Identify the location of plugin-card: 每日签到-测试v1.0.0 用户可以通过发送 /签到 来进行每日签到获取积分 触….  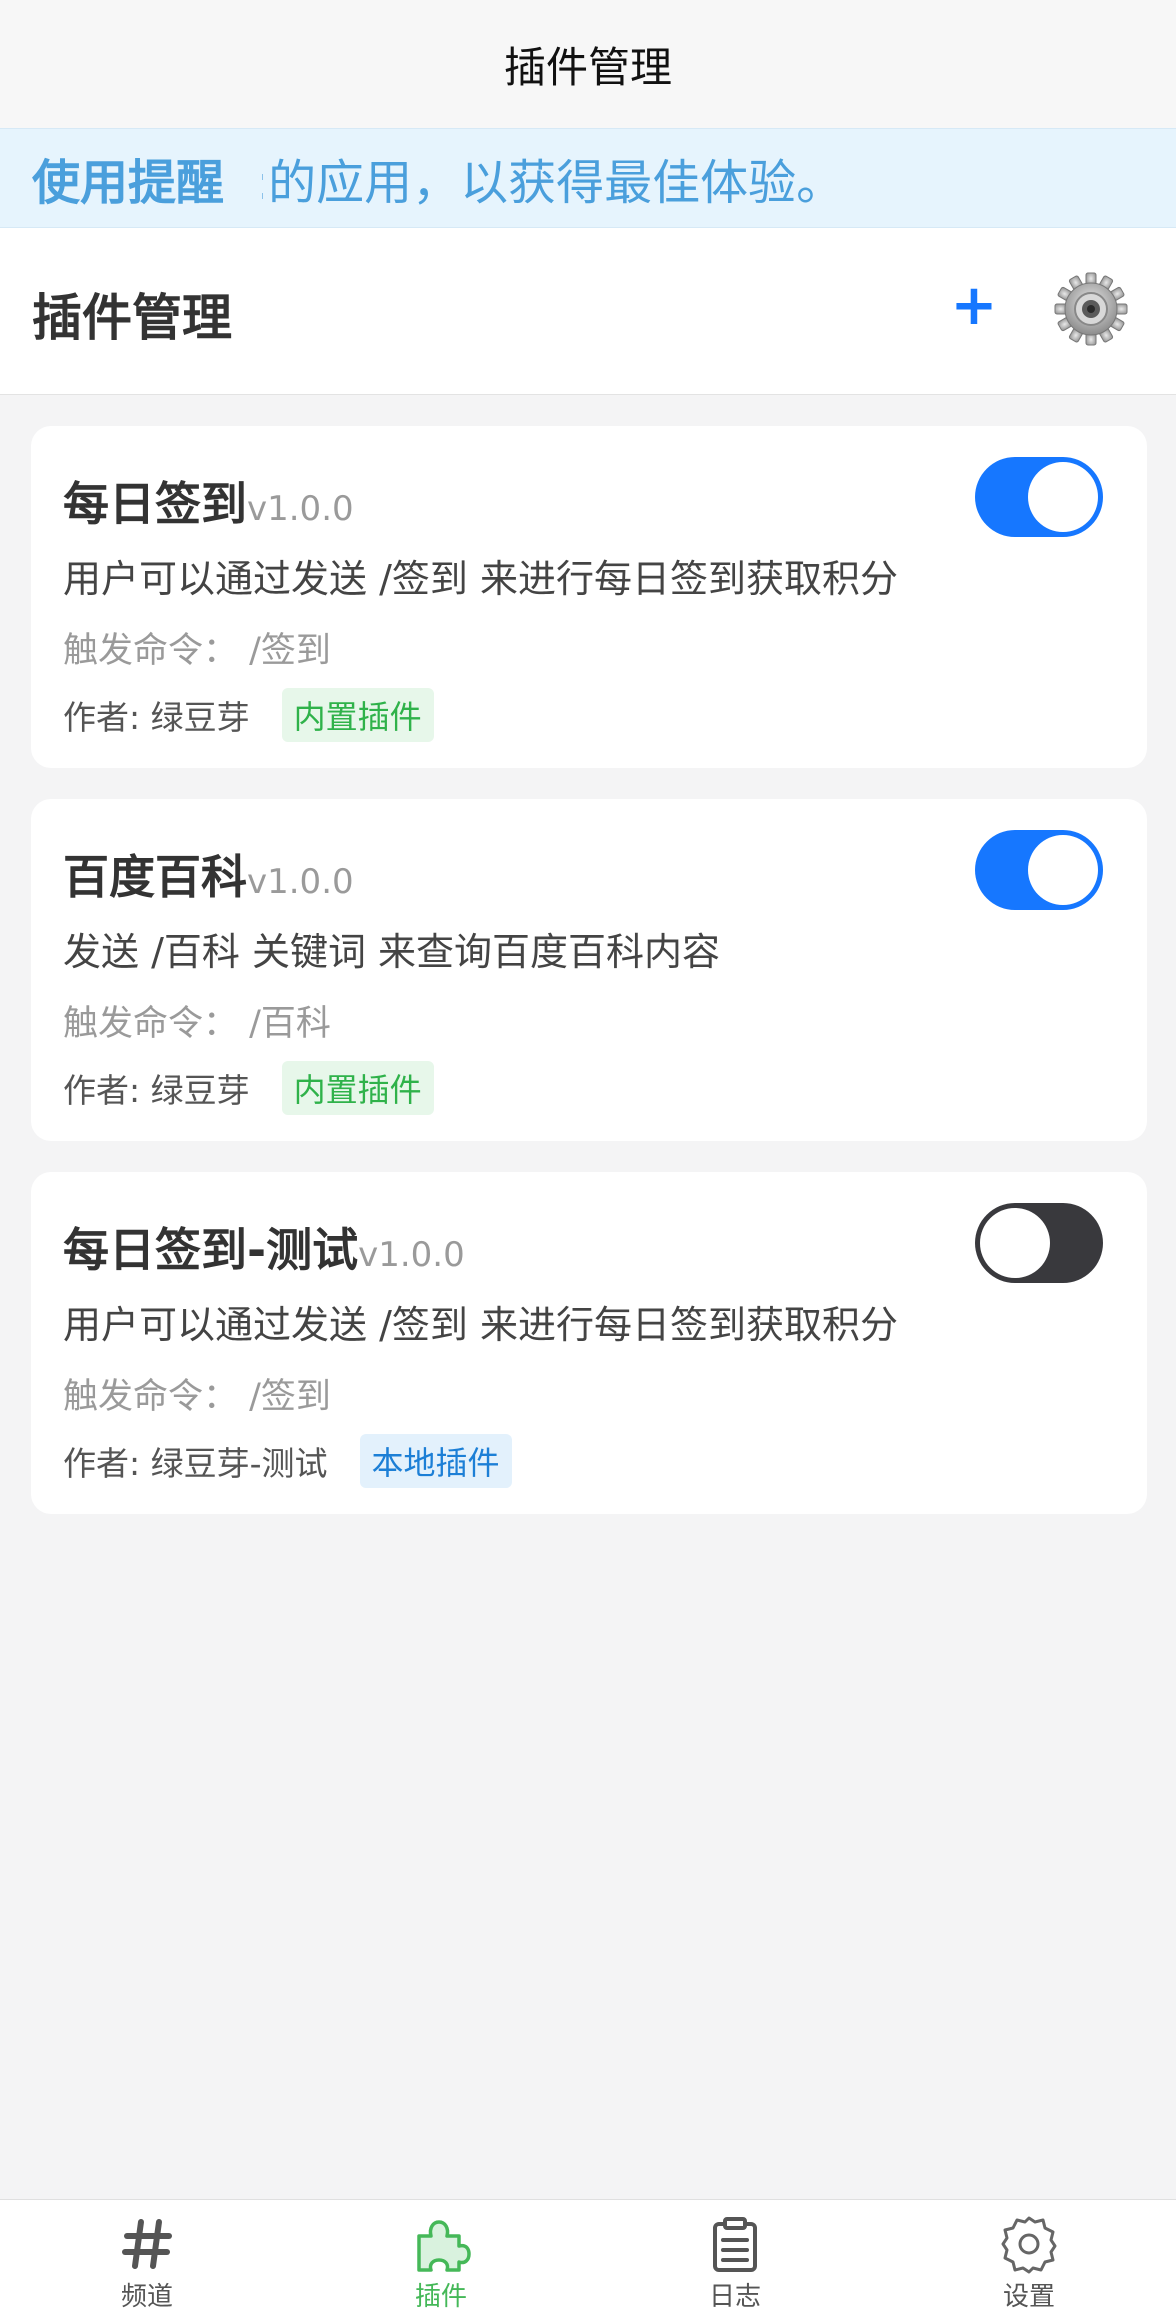
(589, 1343).